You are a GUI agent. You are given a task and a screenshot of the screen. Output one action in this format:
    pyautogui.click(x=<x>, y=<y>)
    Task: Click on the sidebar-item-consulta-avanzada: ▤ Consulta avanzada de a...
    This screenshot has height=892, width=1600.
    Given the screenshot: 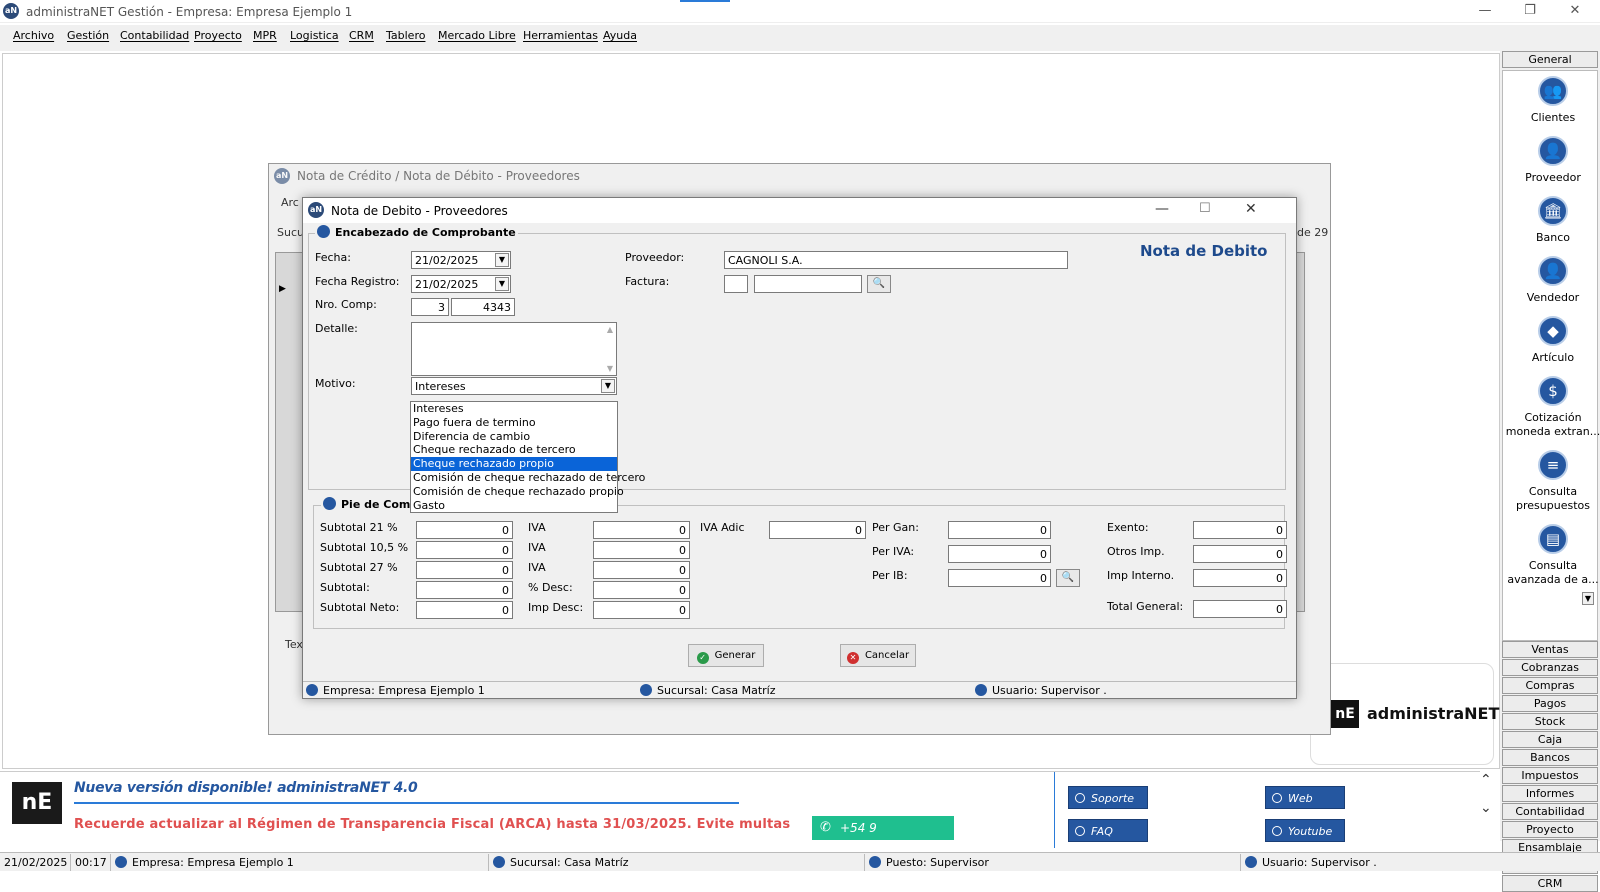 What is the action you would take?
    pyautogui.click(x=1552, y=555)
    